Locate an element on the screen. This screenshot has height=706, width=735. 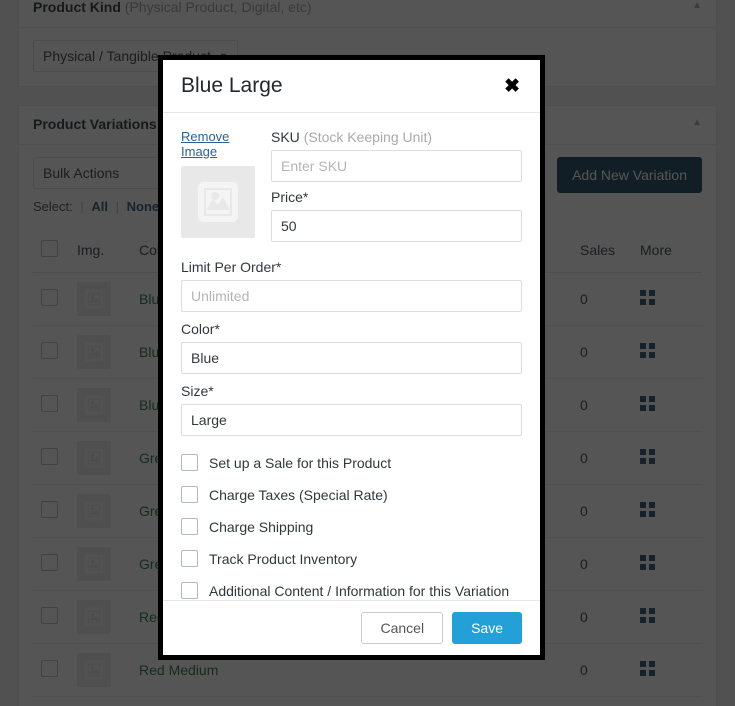
size-field-group: Size* is located at coordinates (351, 409).